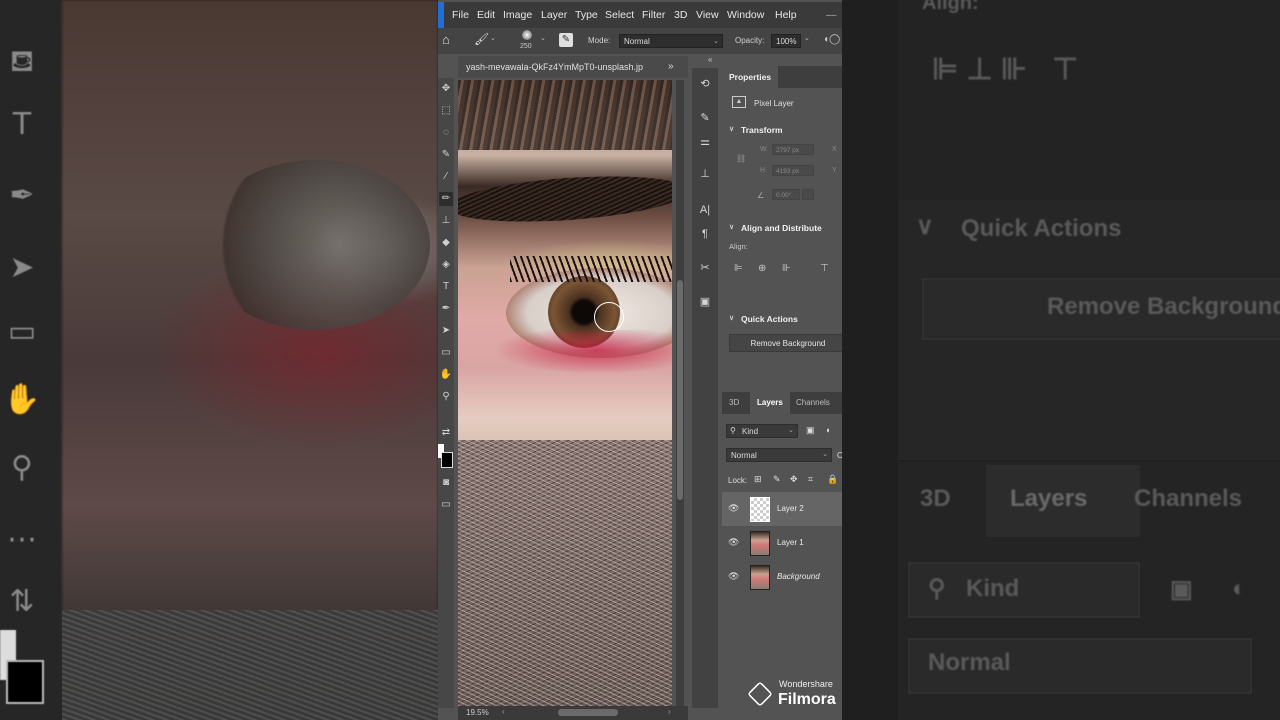  I want to click on brush-tool-icon: 🖌, so click(481, 39).